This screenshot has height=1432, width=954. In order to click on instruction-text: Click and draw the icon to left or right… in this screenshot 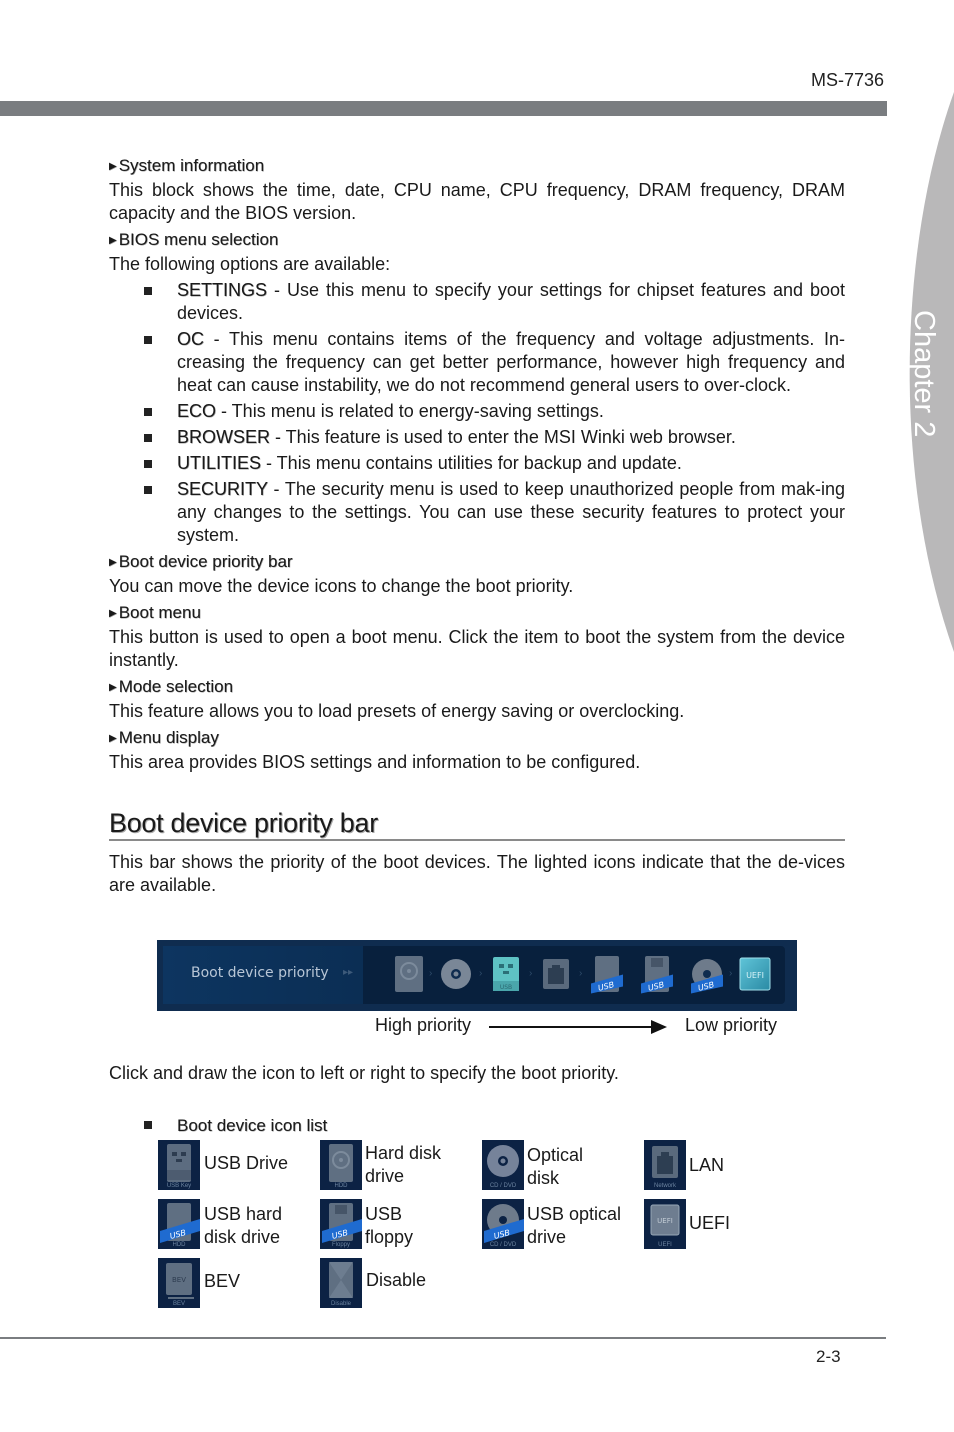, I will do `click(364, 1073)`.